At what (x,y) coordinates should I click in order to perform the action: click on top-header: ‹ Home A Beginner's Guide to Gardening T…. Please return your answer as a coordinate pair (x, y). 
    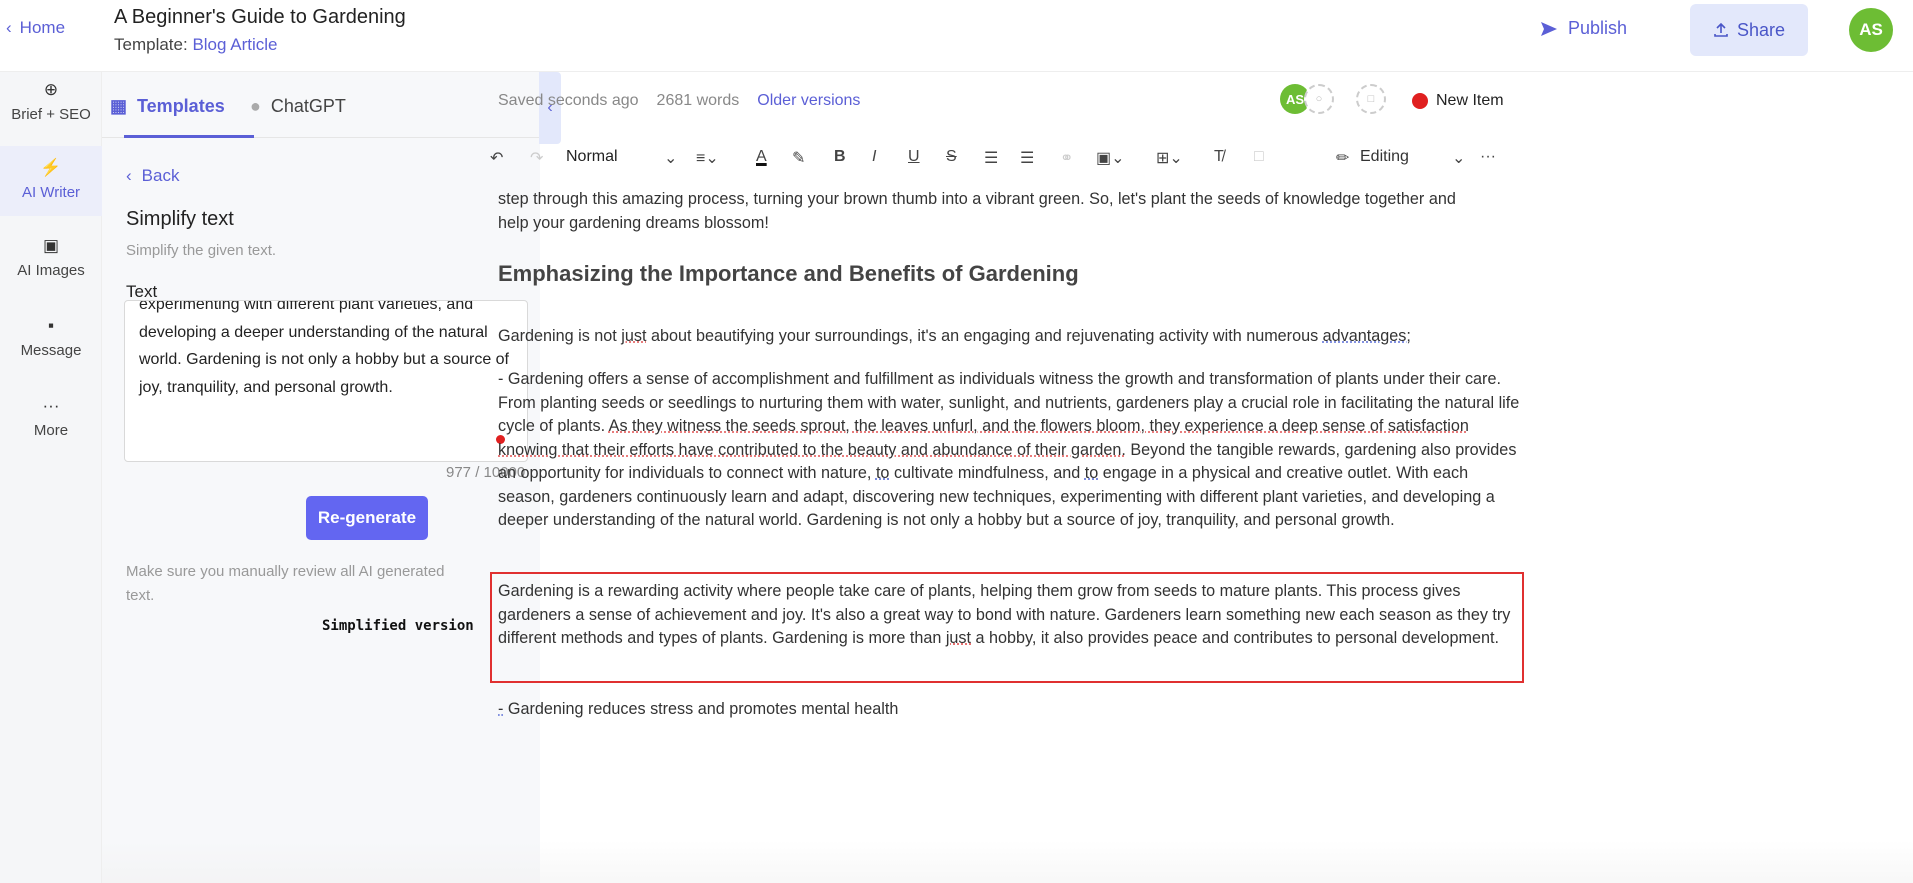
    Looking at the image, I should click on (956, 36).